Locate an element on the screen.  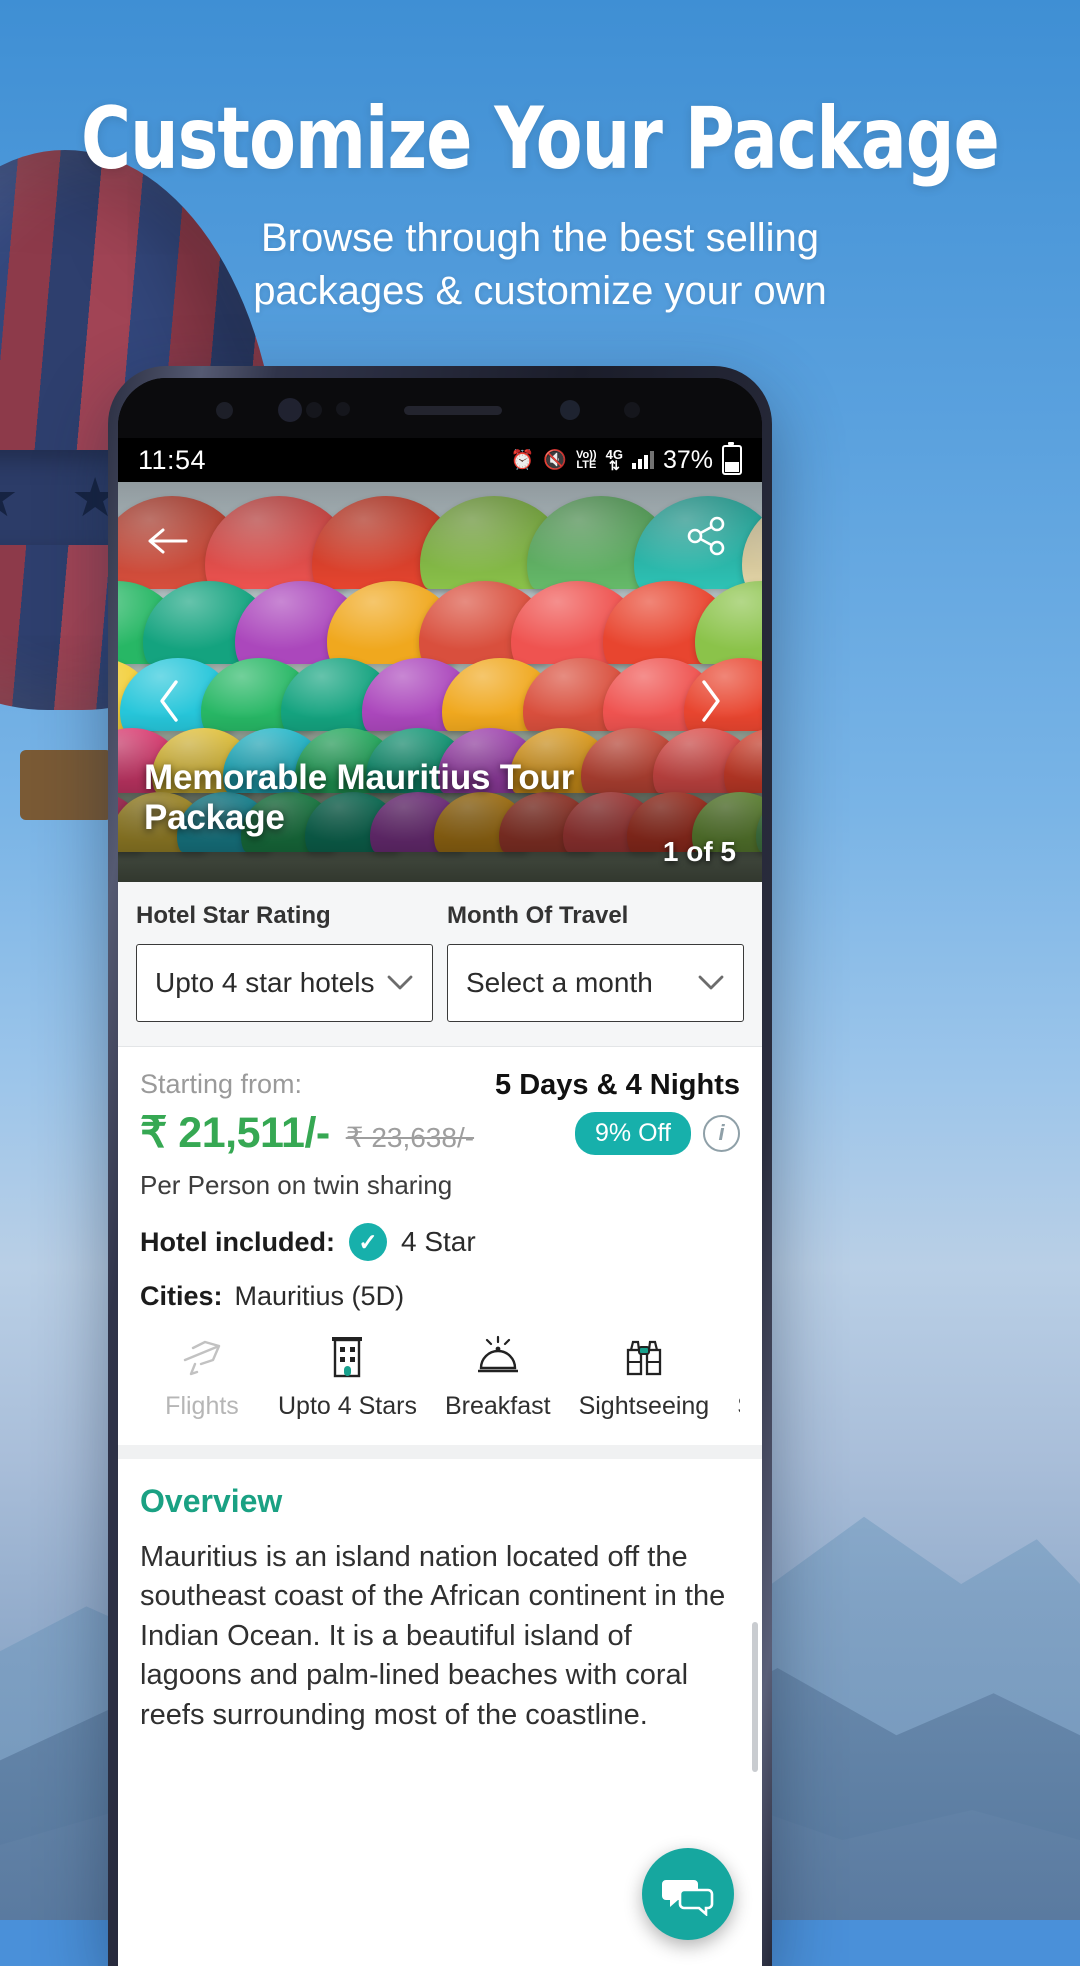
amenity-label: Flights is located at coordinates (202, 1406).